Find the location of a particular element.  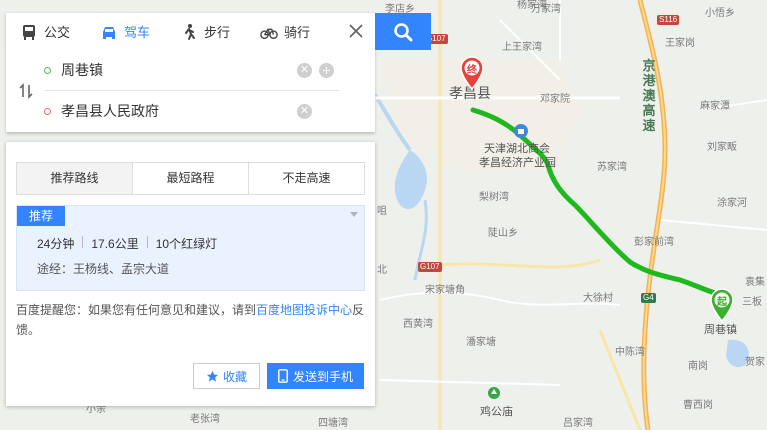

tab-no-highway: 不走高速 is located at coordinates (306, 178).